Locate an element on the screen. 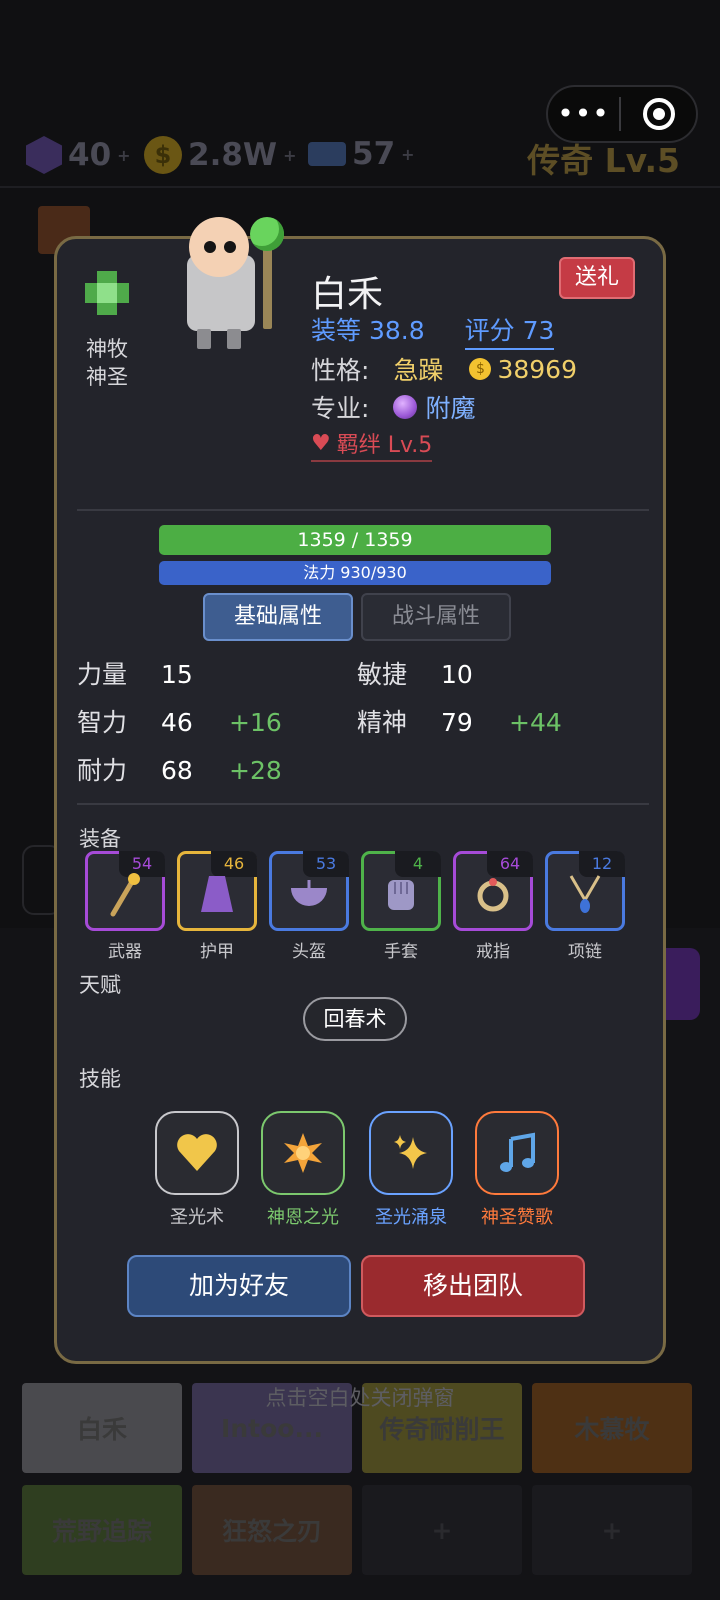  skill-caption: 神恩之光 is located at coordinates (303, 1217).